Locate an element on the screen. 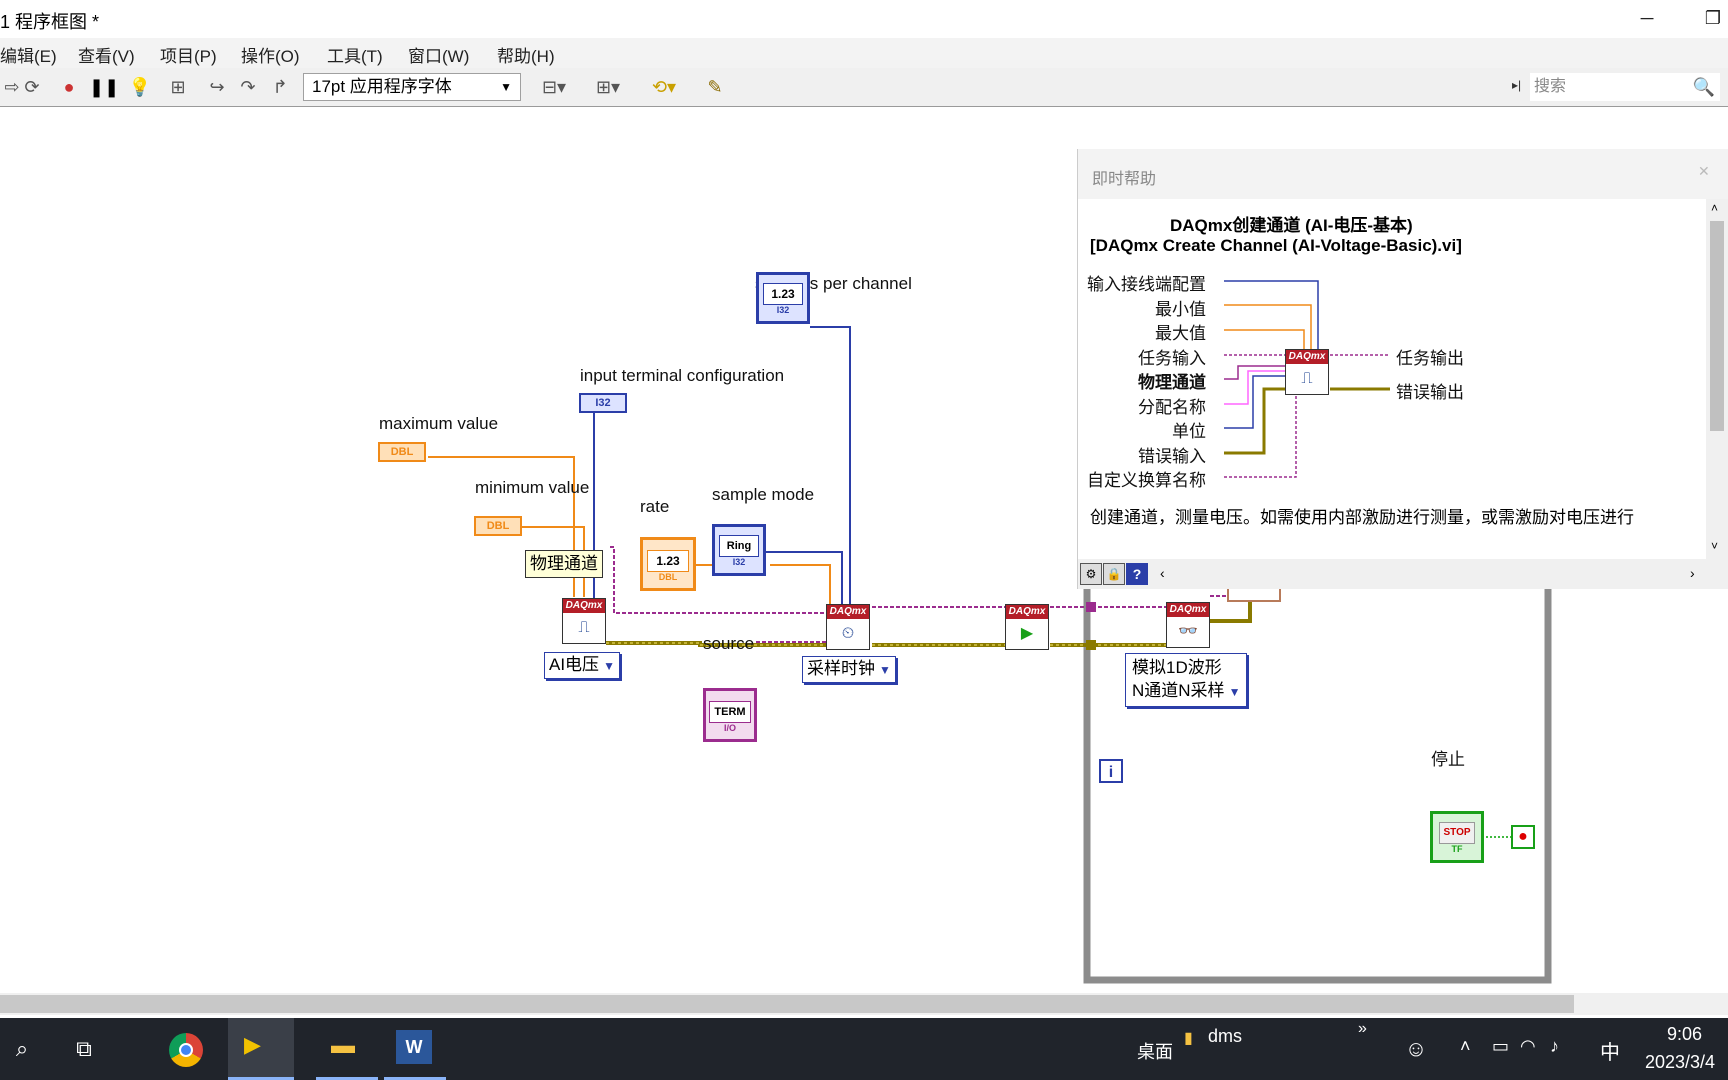  tf-tag: TF is located at coordinates (1457, 849).